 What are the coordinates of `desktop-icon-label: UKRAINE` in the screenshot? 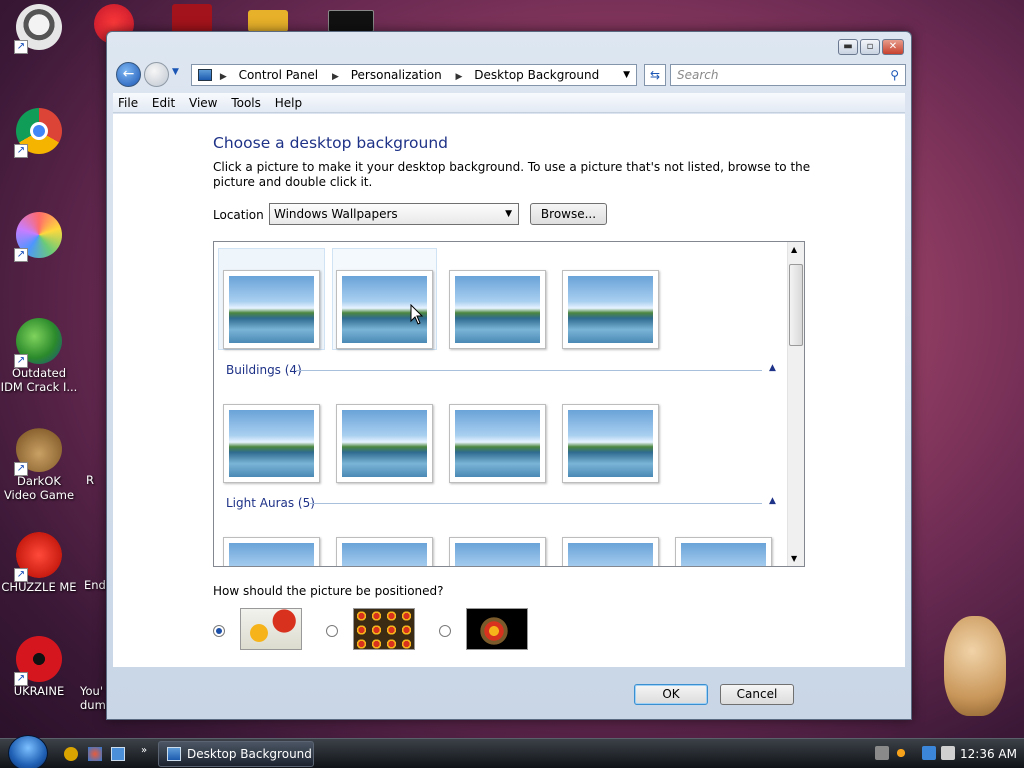 It's located at (39, 691).